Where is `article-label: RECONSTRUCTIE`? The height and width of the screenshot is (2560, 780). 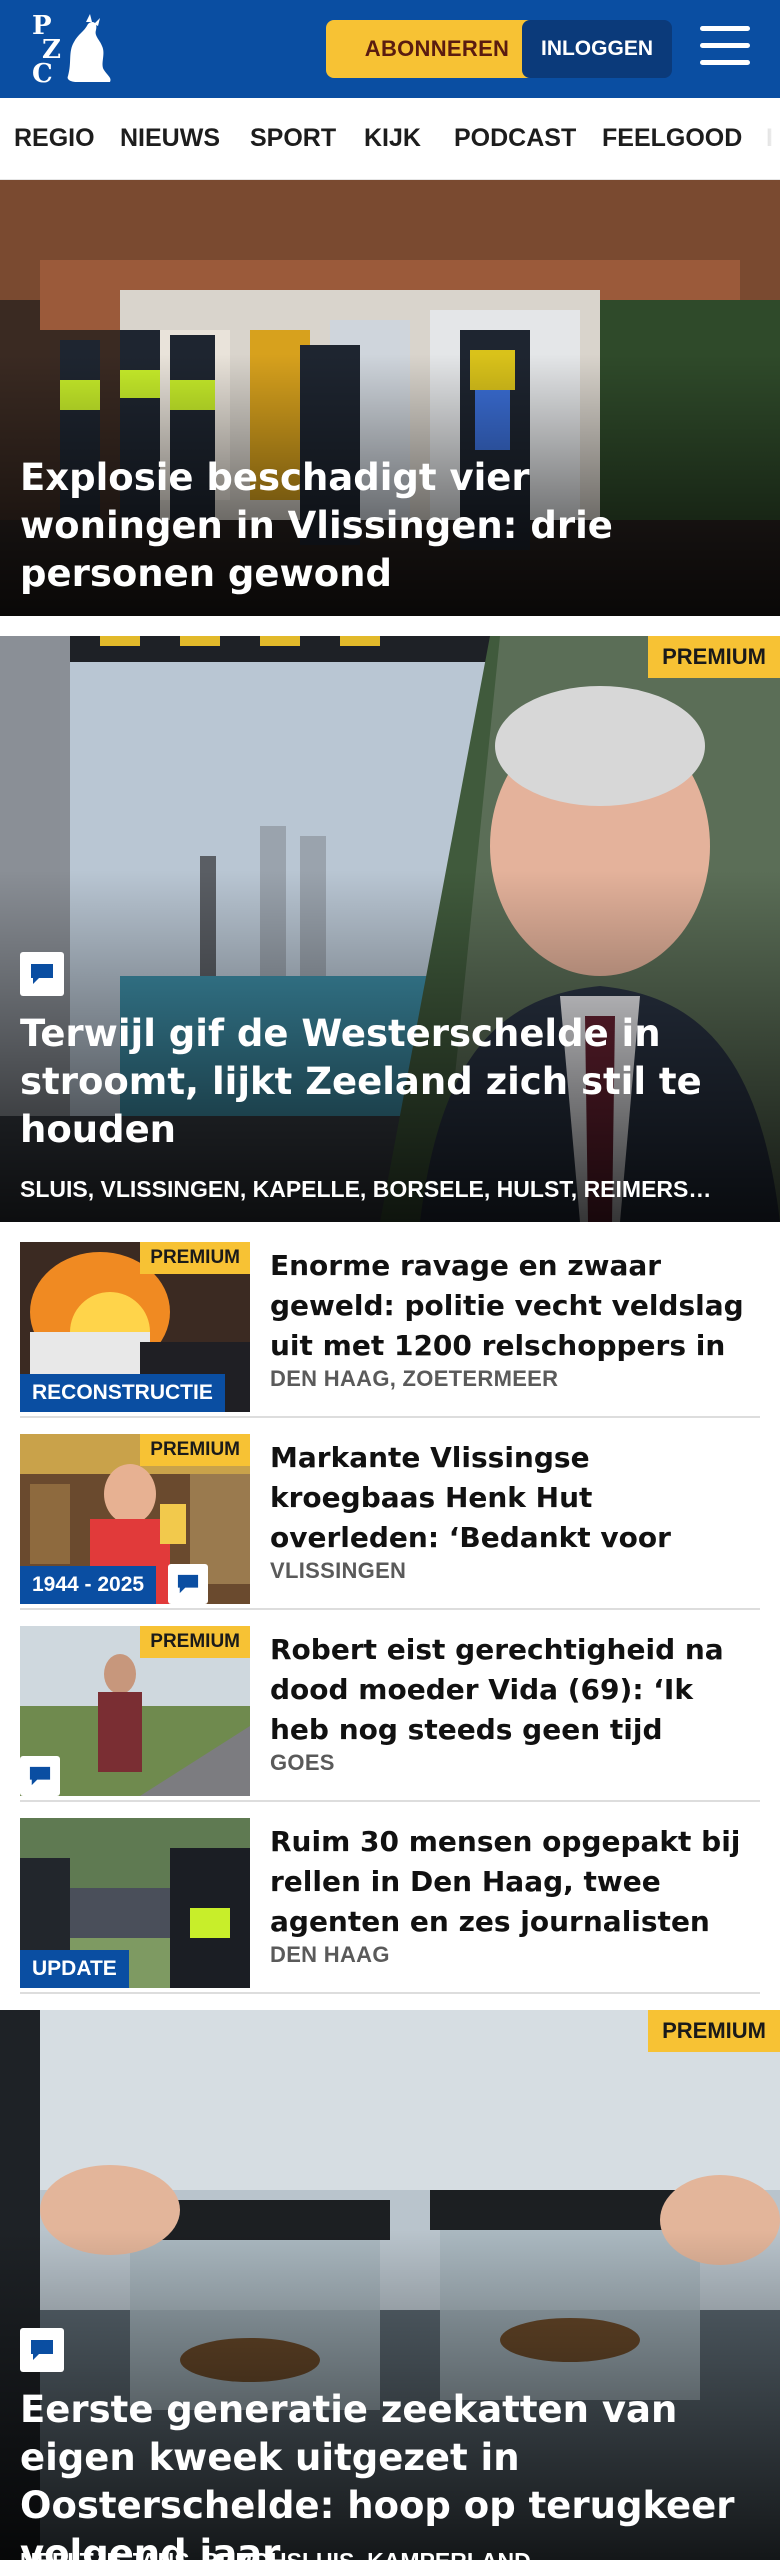 article-label: RECONSTRUCTIE is located at coordinates (122, 1393).